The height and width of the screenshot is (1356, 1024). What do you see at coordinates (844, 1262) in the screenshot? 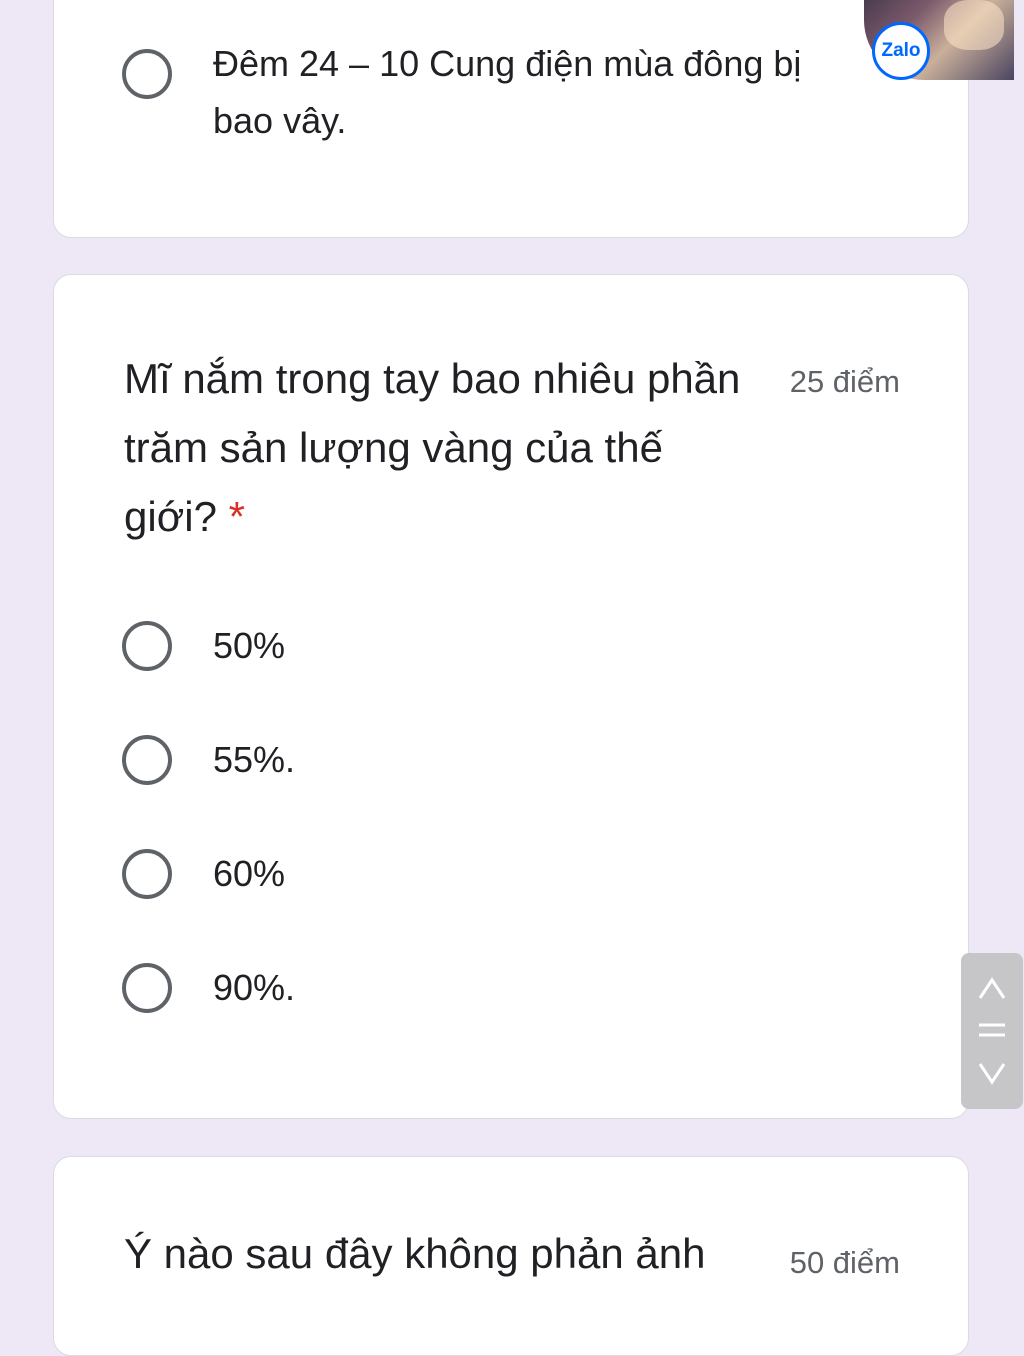
I see `points-label: 50 điểm` at bounding box center [844, 1262].